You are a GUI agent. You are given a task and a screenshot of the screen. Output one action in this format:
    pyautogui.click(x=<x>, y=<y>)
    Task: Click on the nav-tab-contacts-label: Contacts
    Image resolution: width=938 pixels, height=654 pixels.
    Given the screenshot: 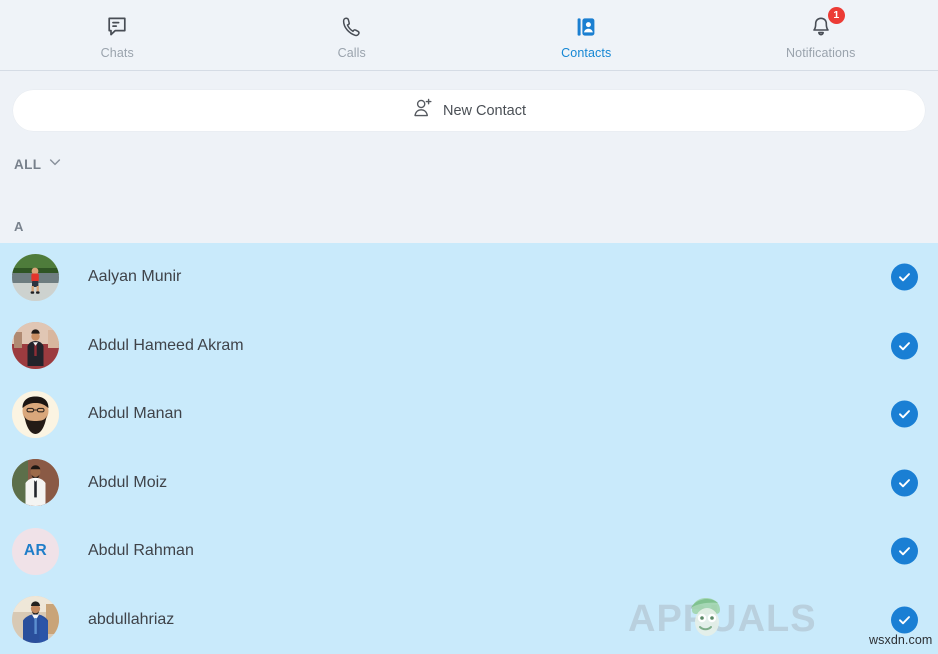 What is the action you would take?
    pyautogui.click(x=586, y=53)
    